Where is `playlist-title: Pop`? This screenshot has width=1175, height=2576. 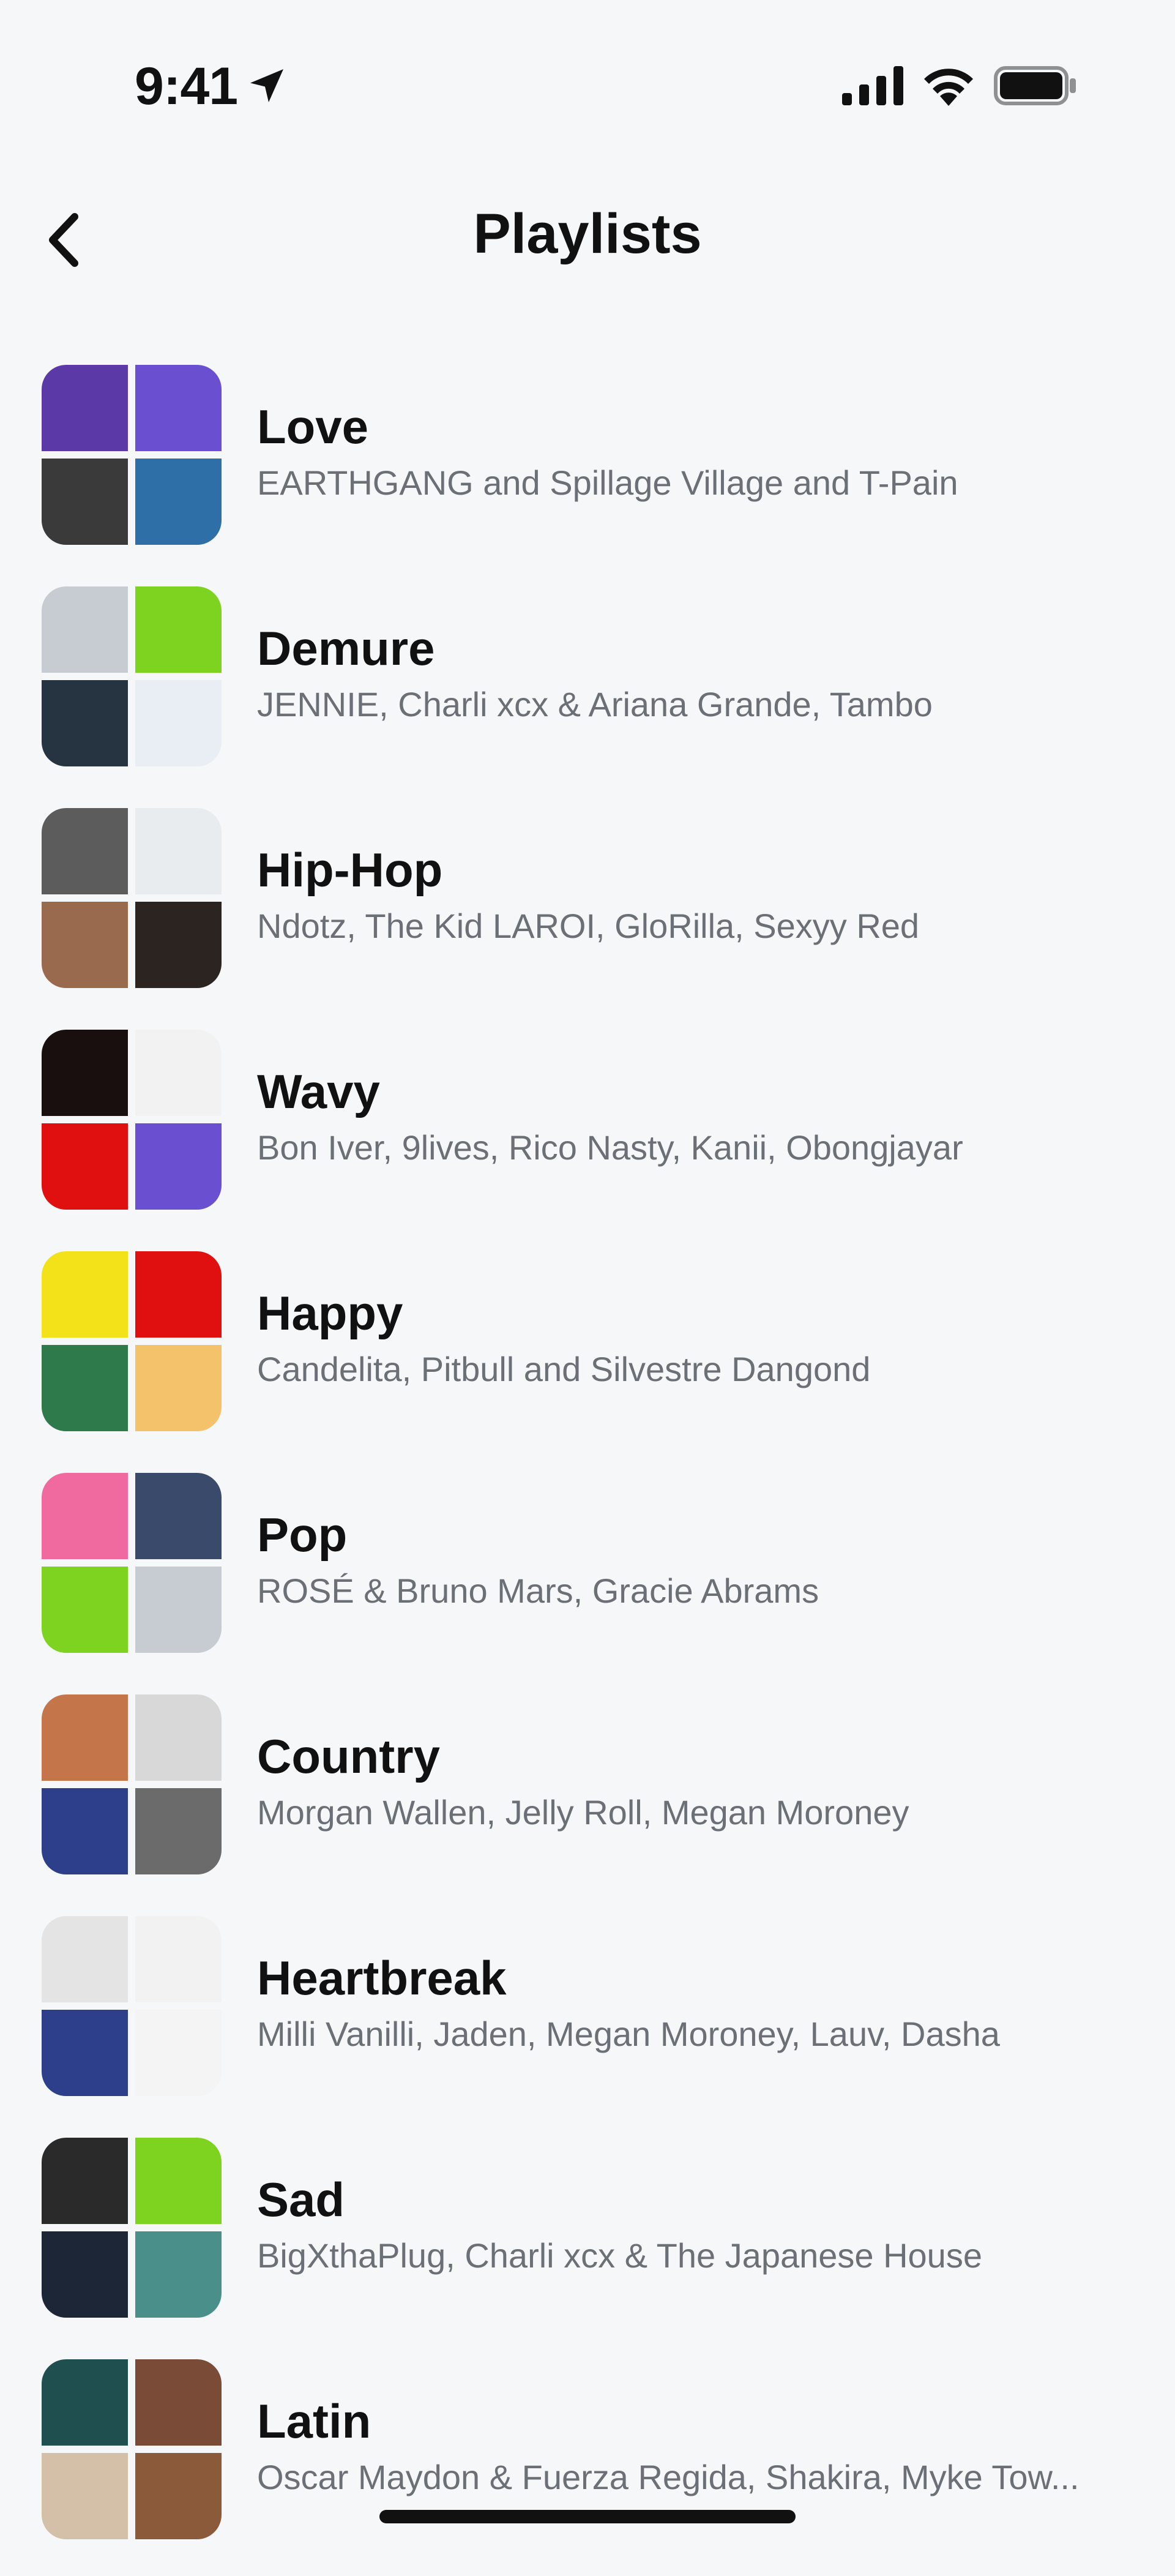
playlist-title: Pop is located at coordinates (302, 1535).